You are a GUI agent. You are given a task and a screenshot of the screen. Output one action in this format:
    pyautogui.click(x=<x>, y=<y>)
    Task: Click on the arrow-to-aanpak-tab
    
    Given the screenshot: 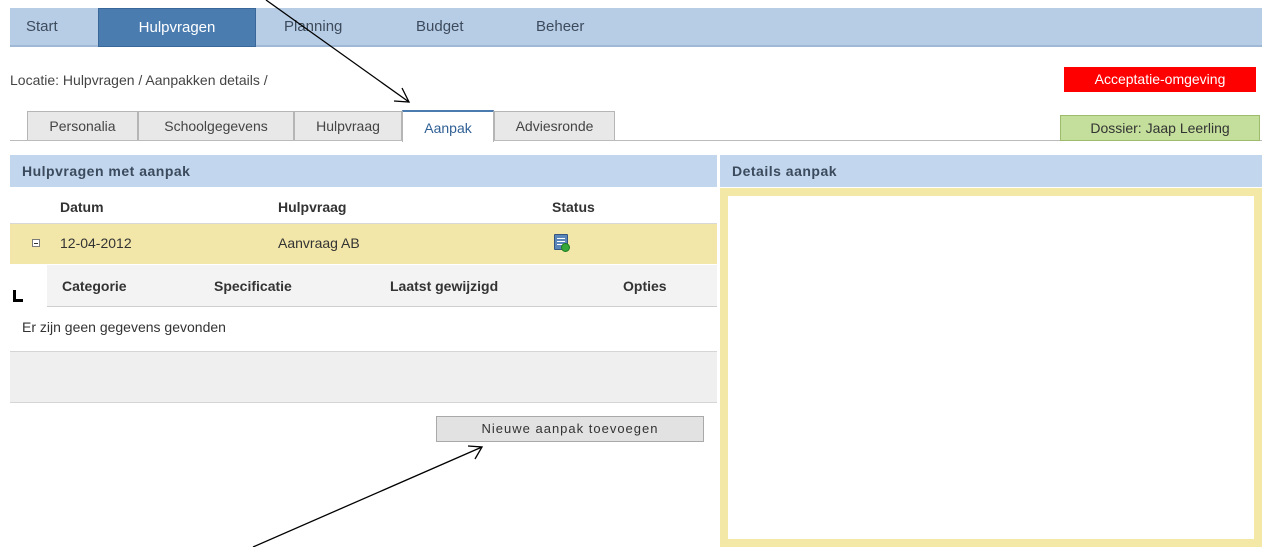 What is the action you would take?
    pyautogui.click(x=337, y=51)
    